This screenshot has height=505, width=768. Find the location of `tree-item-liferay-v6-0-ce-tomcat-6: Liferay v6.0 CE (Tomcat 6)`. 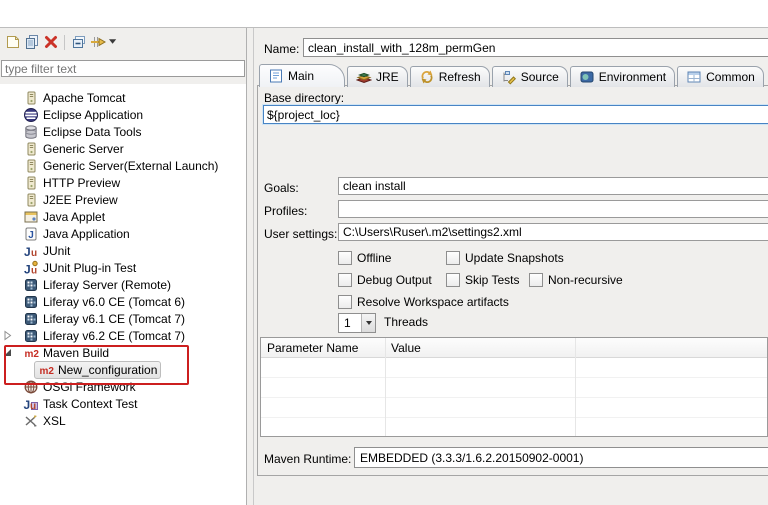

tree-item-liferay-v6-0-ce-tomcat-6: Liferay v6.0 CE (Tomcat 6) is located at coordinates (123, 301).